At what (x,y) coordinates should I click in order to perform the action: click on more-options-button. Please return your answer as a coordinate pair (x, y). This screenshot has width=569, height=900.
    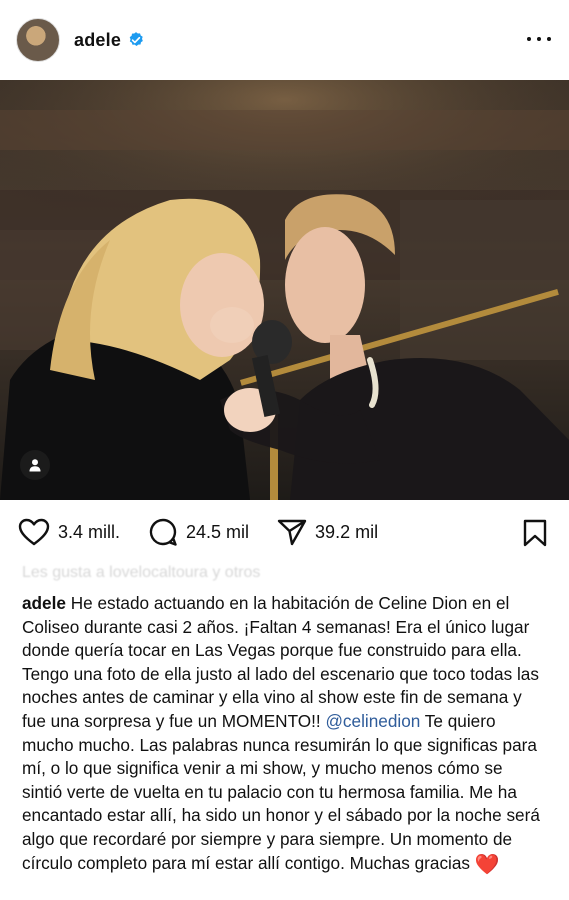
    Looking at the image, I should click on (539, 39).